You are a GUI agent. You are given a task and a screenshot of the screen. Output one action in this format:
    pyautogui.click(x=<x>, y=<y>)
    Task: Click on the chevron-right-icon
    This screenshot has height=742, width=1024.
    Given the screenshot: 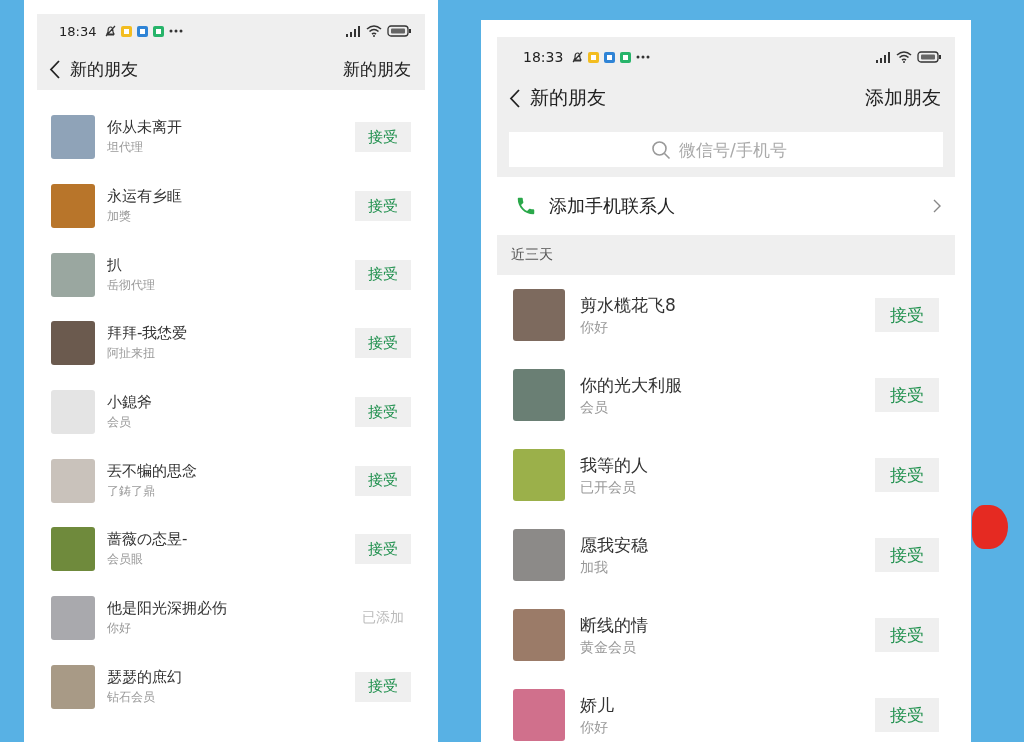 What is the action you would take?
    pyautogui.click(x=937, y=206)
    